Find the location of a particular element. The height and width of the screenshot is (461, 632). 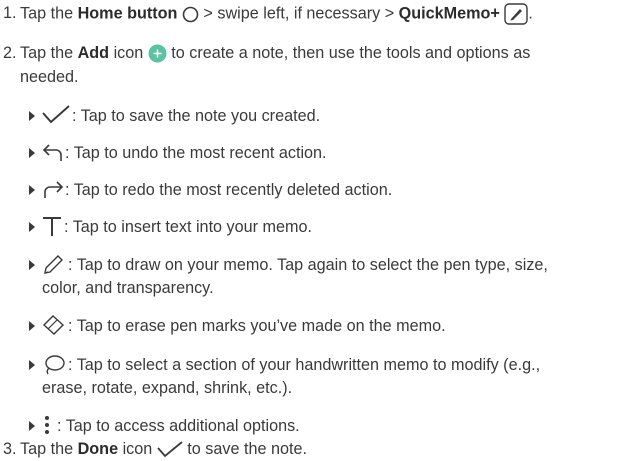

text-t-icon is located at coordinates (52, 226).